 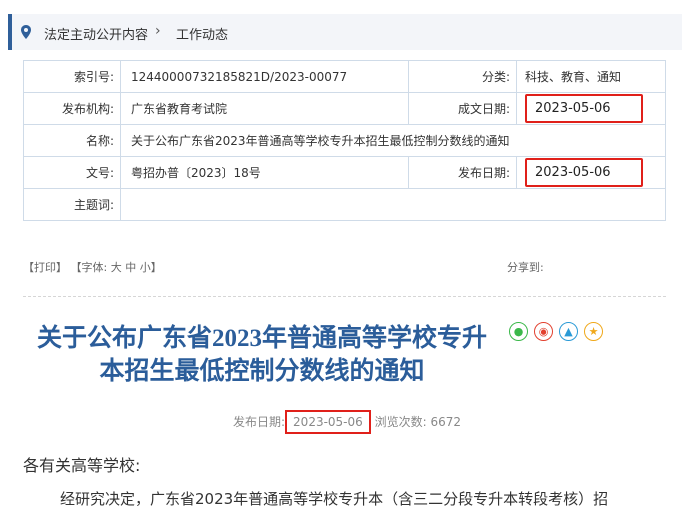 I want to click on article-title-line2: 本招生最低控制分数线的通知, so click(x=262, y=371).